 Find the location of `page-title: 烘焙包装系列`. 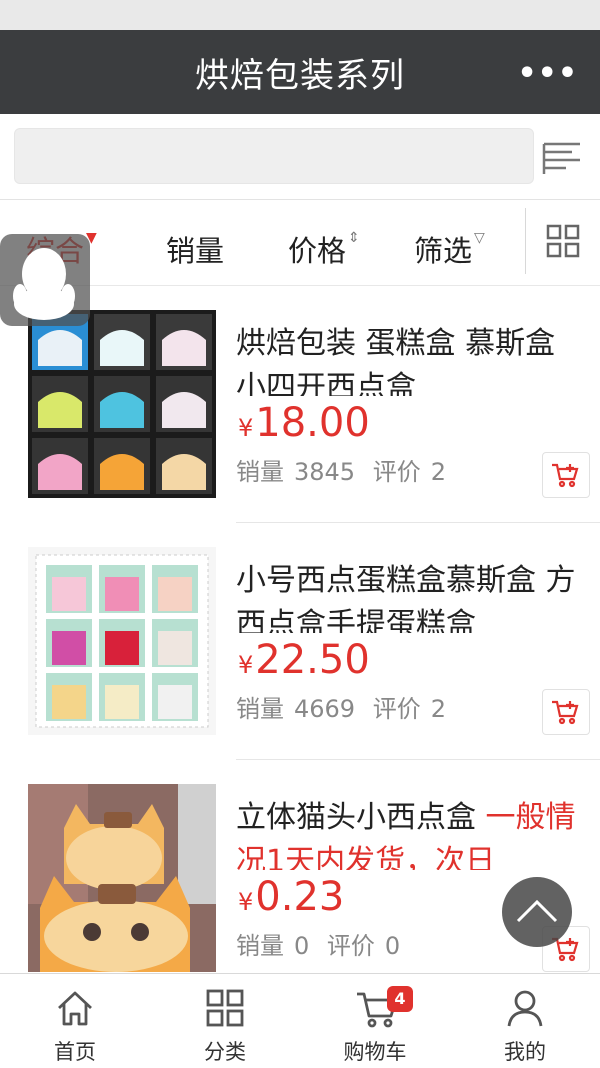

page-title: 烘焙包装系列 is located at coordinates (300, 75).